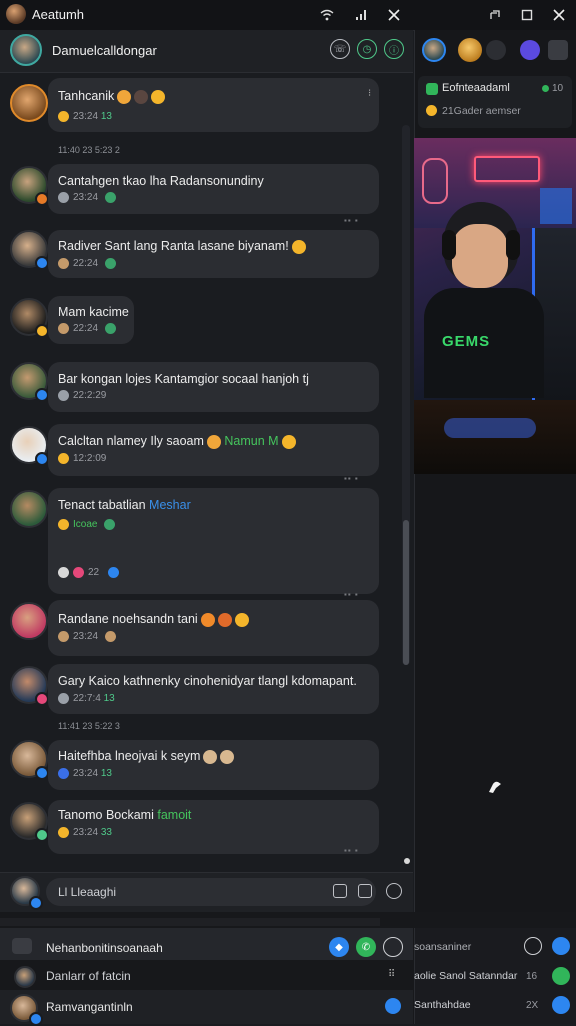 Image resolution: width=576 pixels, height=1026 pixels. I want to click on message-text-value: Calcltan nlamey Ily saoam, so click(131, 441).